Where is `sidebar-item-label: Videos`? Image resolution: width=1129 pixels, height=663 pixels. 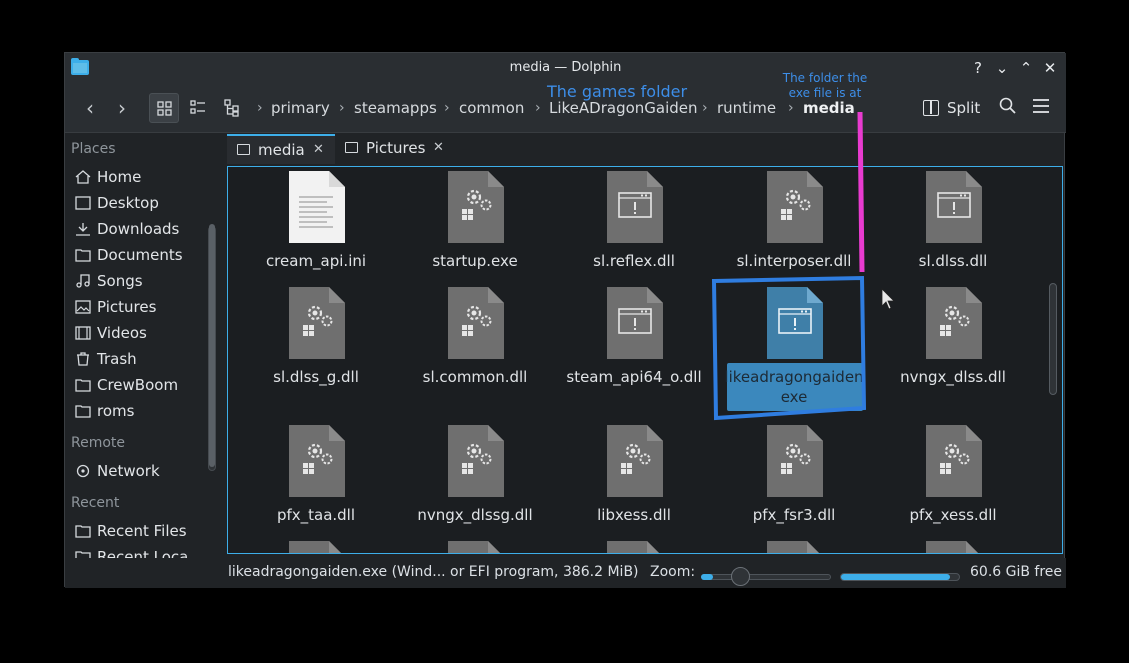
sidebar-item-label: Videos is located at coordinates (122, 333).